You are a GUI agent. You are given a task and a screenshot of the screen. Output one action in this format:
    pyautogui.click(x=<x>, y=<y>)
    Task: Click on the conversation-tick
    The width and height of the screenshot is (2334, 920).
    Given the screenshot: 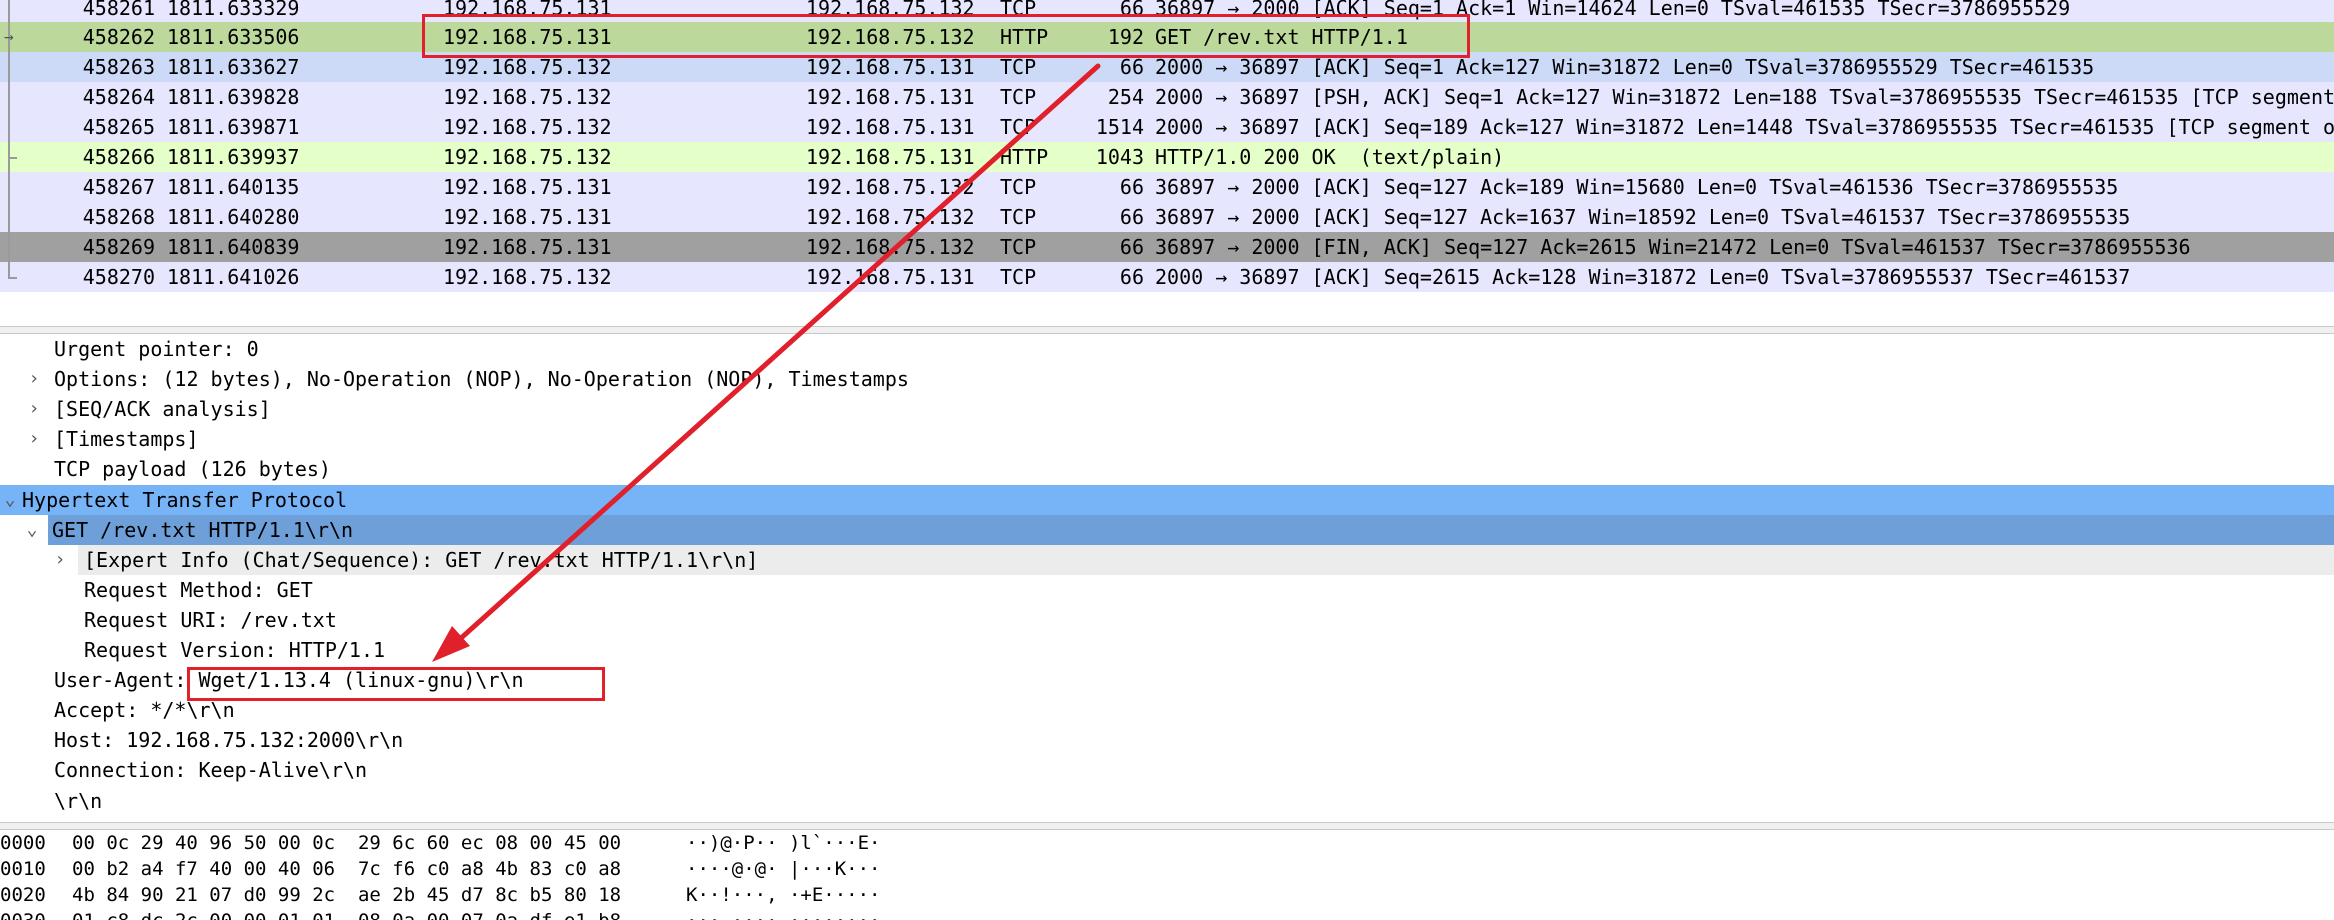 What is the action you would take?
    pyautogui.click(x=12, y=158)
    